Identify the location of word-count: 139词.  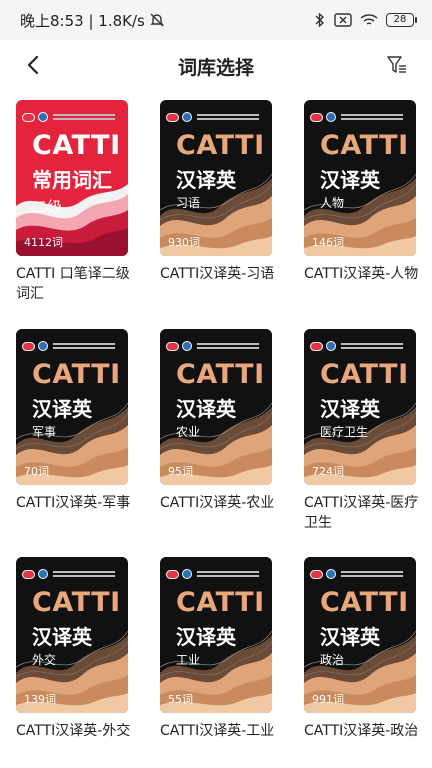
(40, 699).